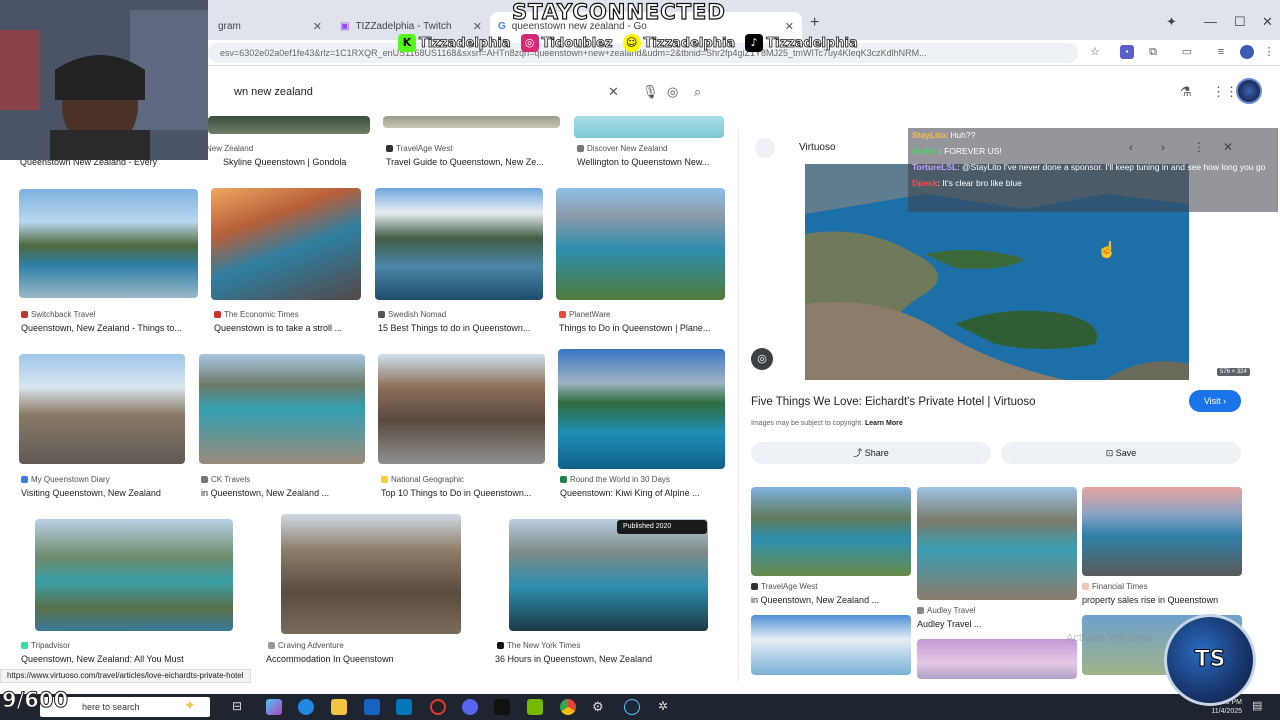 Image resolution: width=1280 pixels, height=720 pixels. I want to click on close-icon: ✕, so click(317, 26).